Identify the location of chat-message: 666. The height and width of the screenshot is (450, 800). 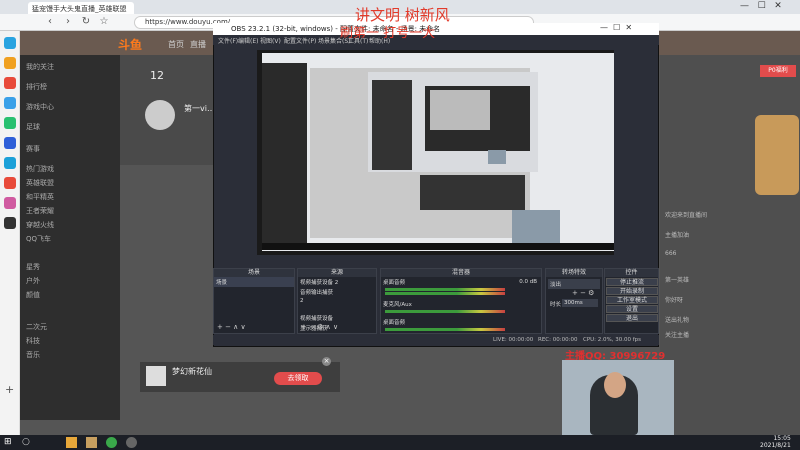
(671, 253).